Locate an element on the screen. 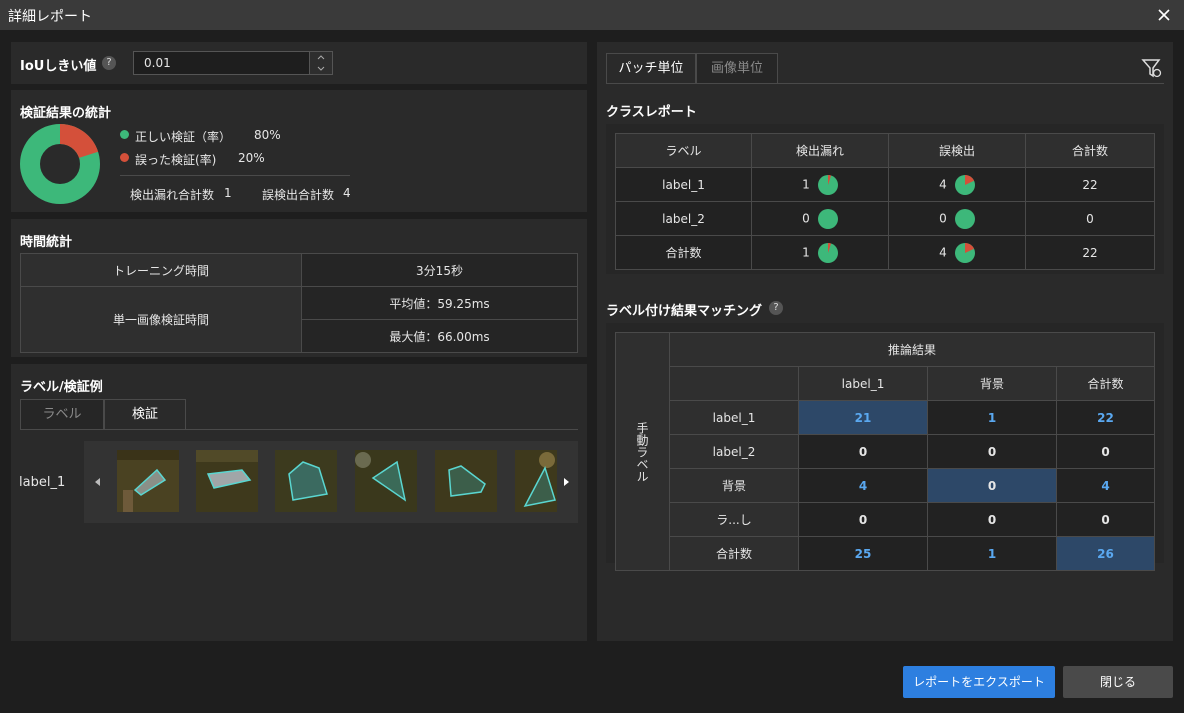 Image resolution: width=1184 pixels, height=713 pixels. row-header: label_2 is located at coordinates (734, 451).